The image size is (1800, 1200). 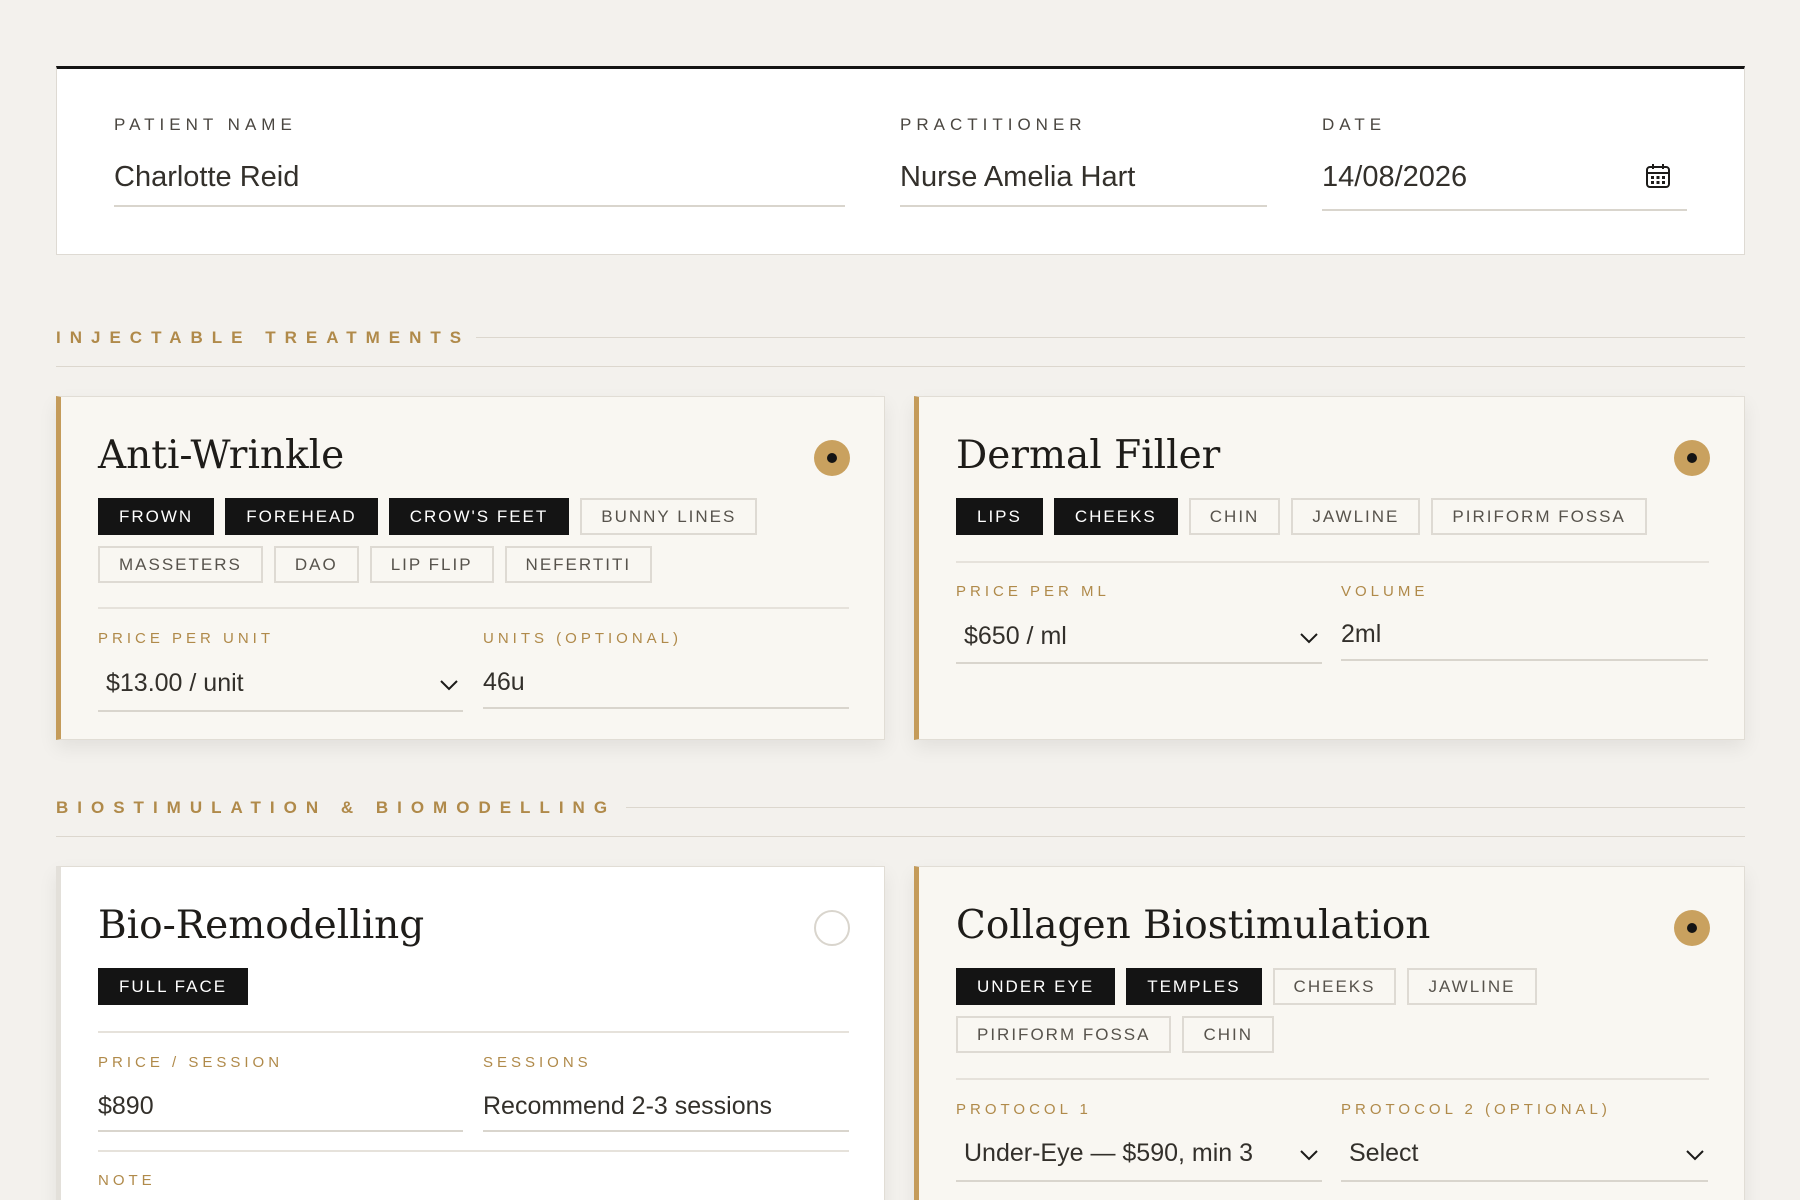 I want to click on protocol-1-label: PROTOCOL 1, so click(x=1024, y=1109).